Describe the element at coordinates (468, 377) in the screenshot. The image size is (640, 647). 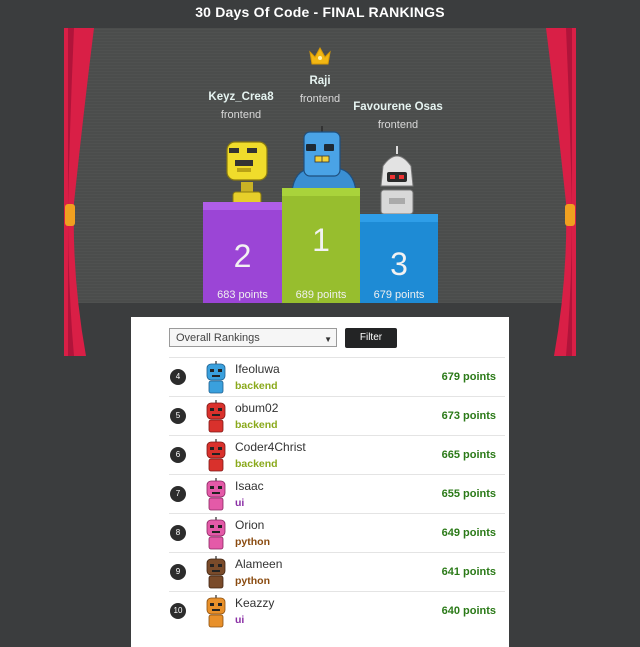
I see `ranking-points: 679 points` at that location.